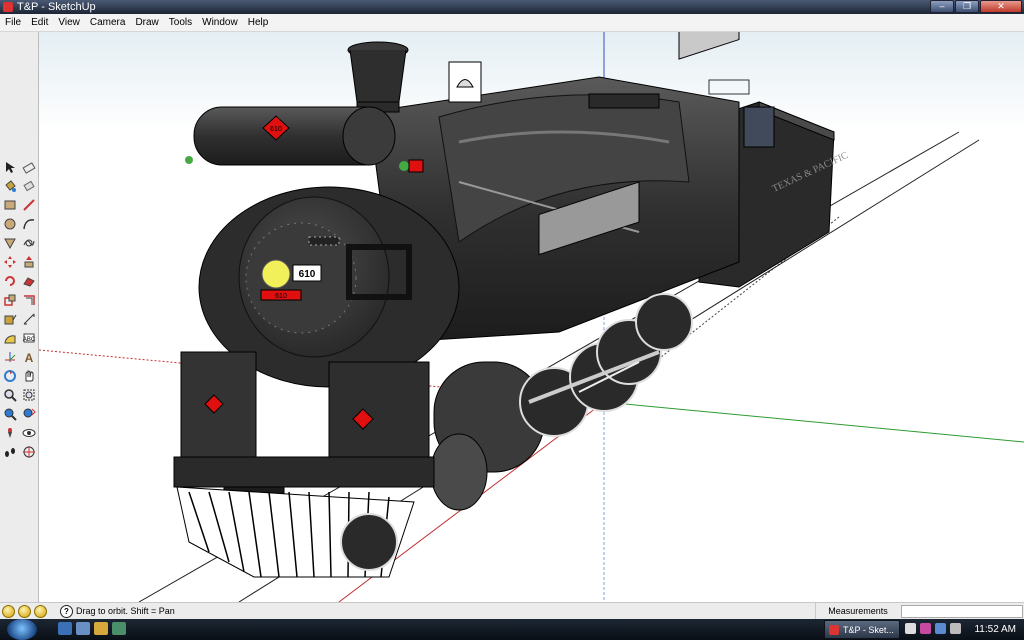 This screenshot has width=1024, height=640. What do you see at coordinates (512, 629) in the screenshot?
I see `windows-taskbar: T&P - Sket... 11:52 AM` at bounding box center [512, 629].